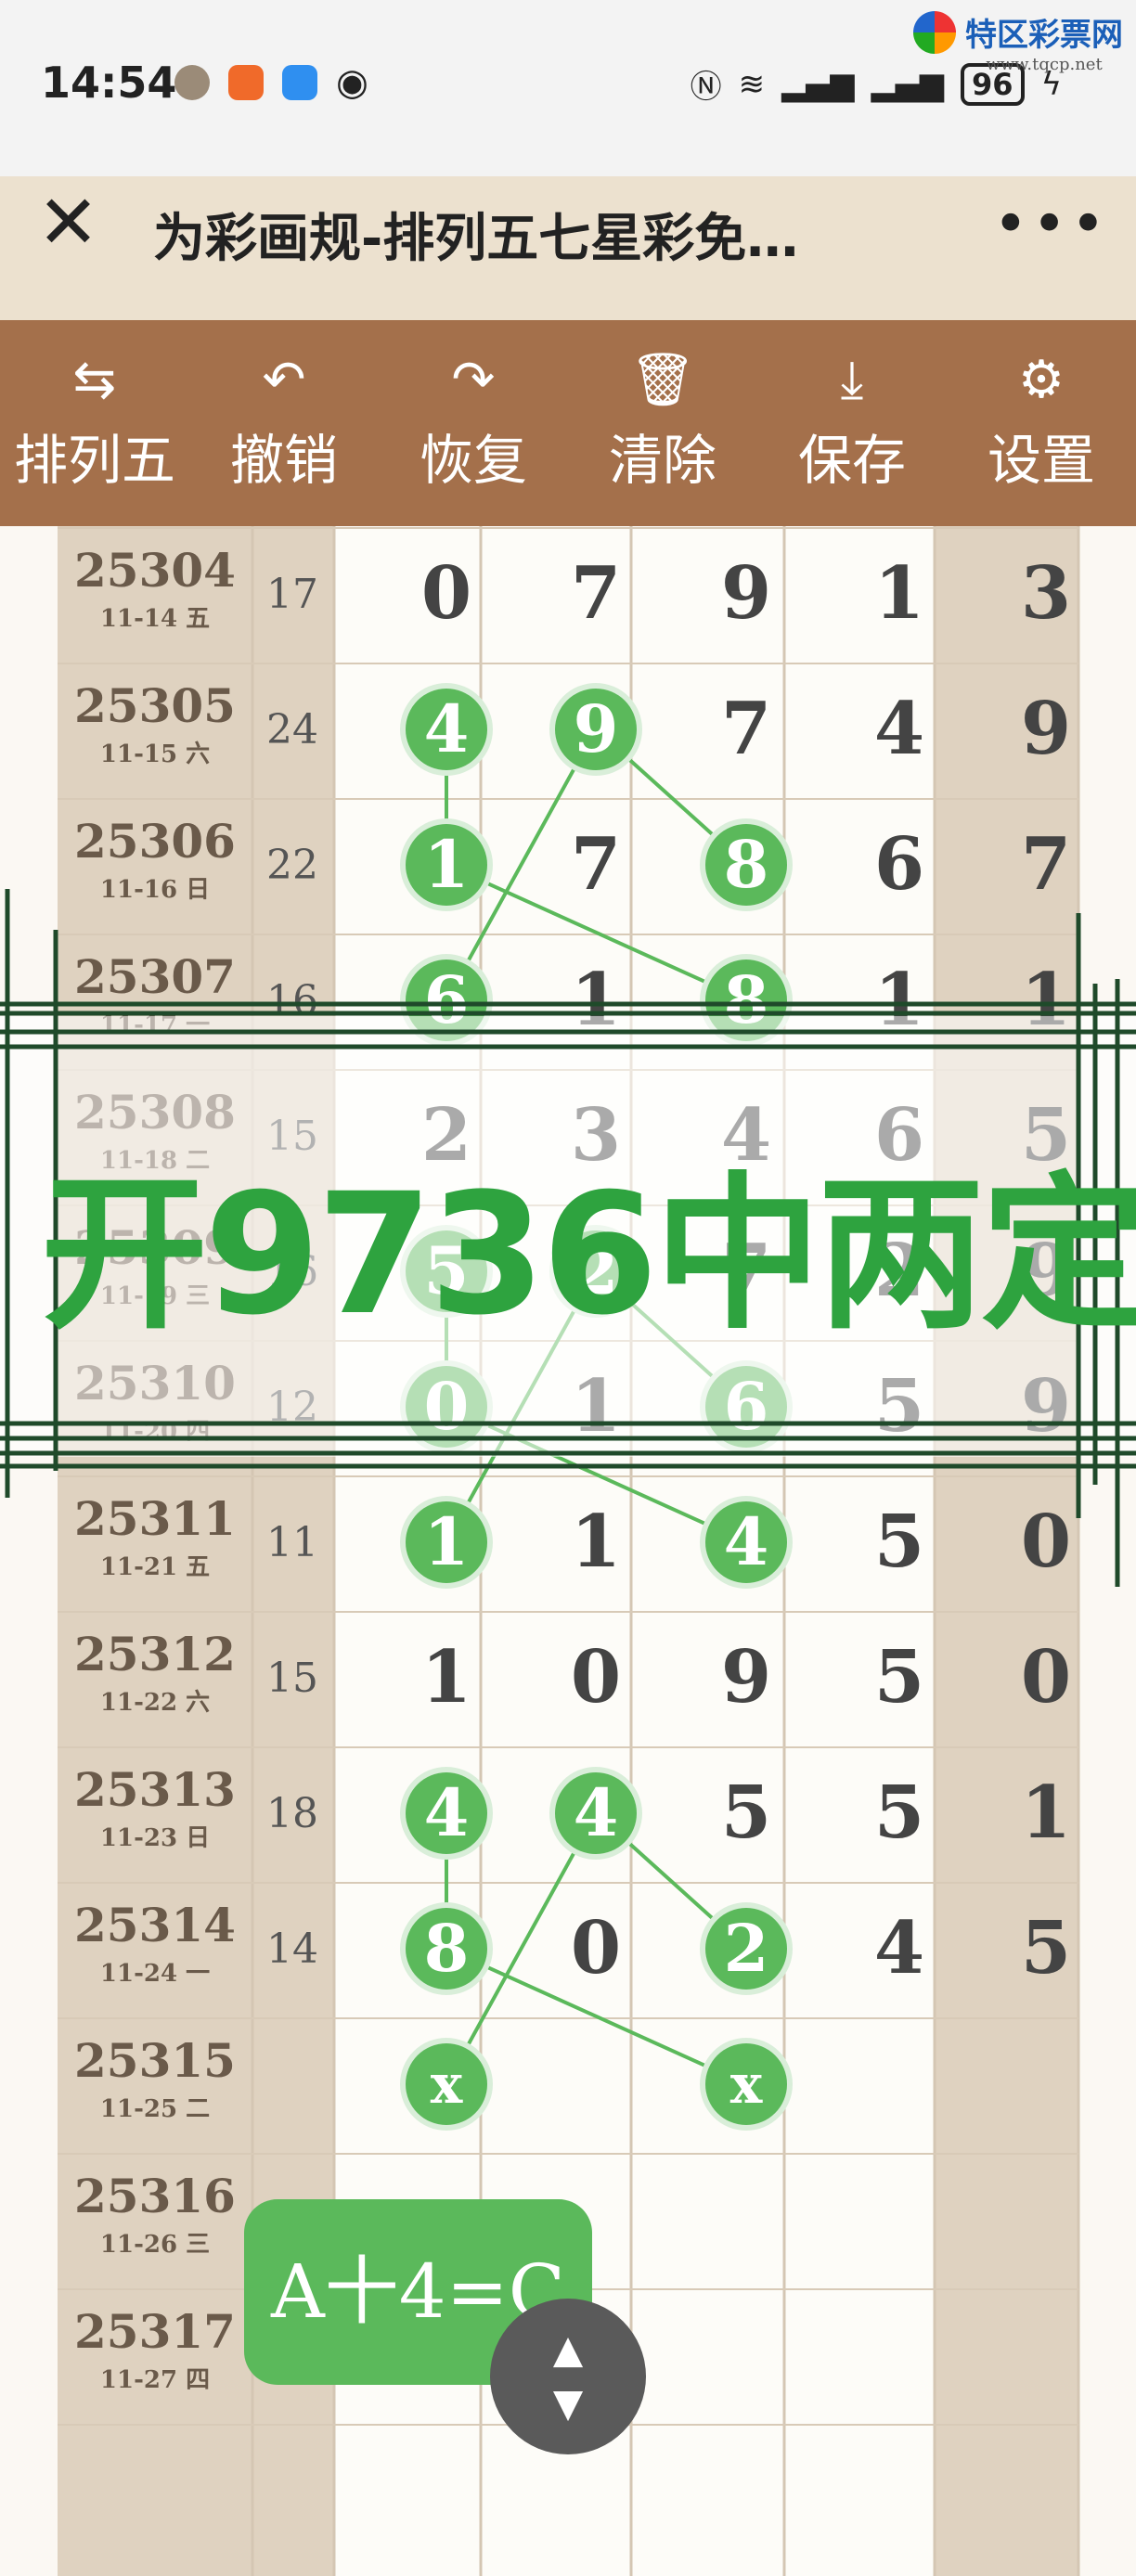 This screenshot has height=2576, width=1136. What do you see at coordinates (94, 423) in the screenshot?
I see `toolbar-button-0: ⇆ 排列五` at bounding box center [94, 423].